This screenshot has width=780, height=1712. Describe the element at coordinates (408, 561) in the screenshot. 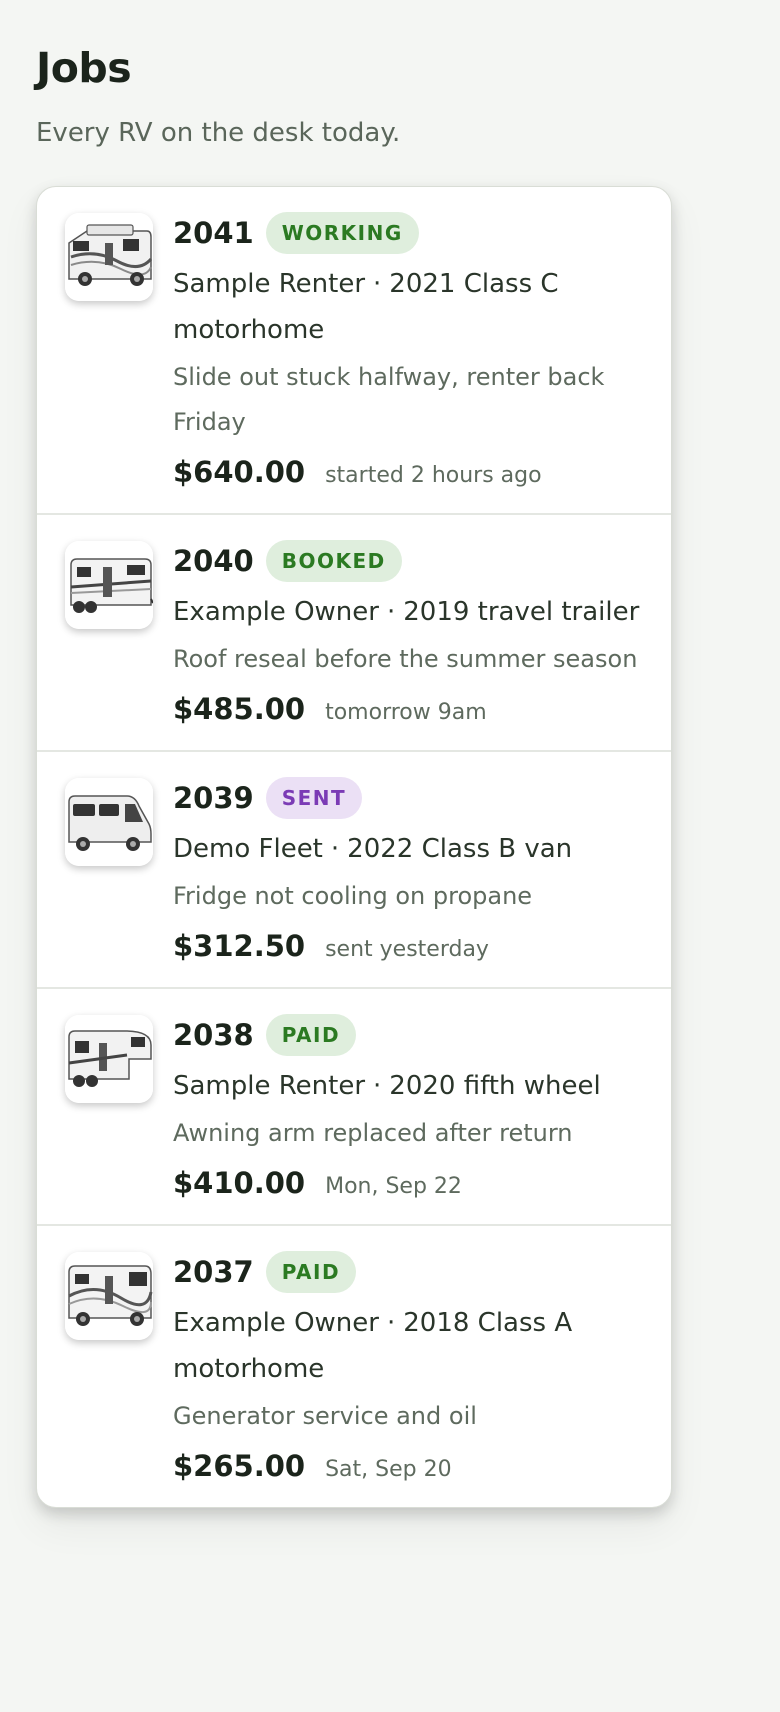

I see `job-header: 2040 BOOKED` at that location.